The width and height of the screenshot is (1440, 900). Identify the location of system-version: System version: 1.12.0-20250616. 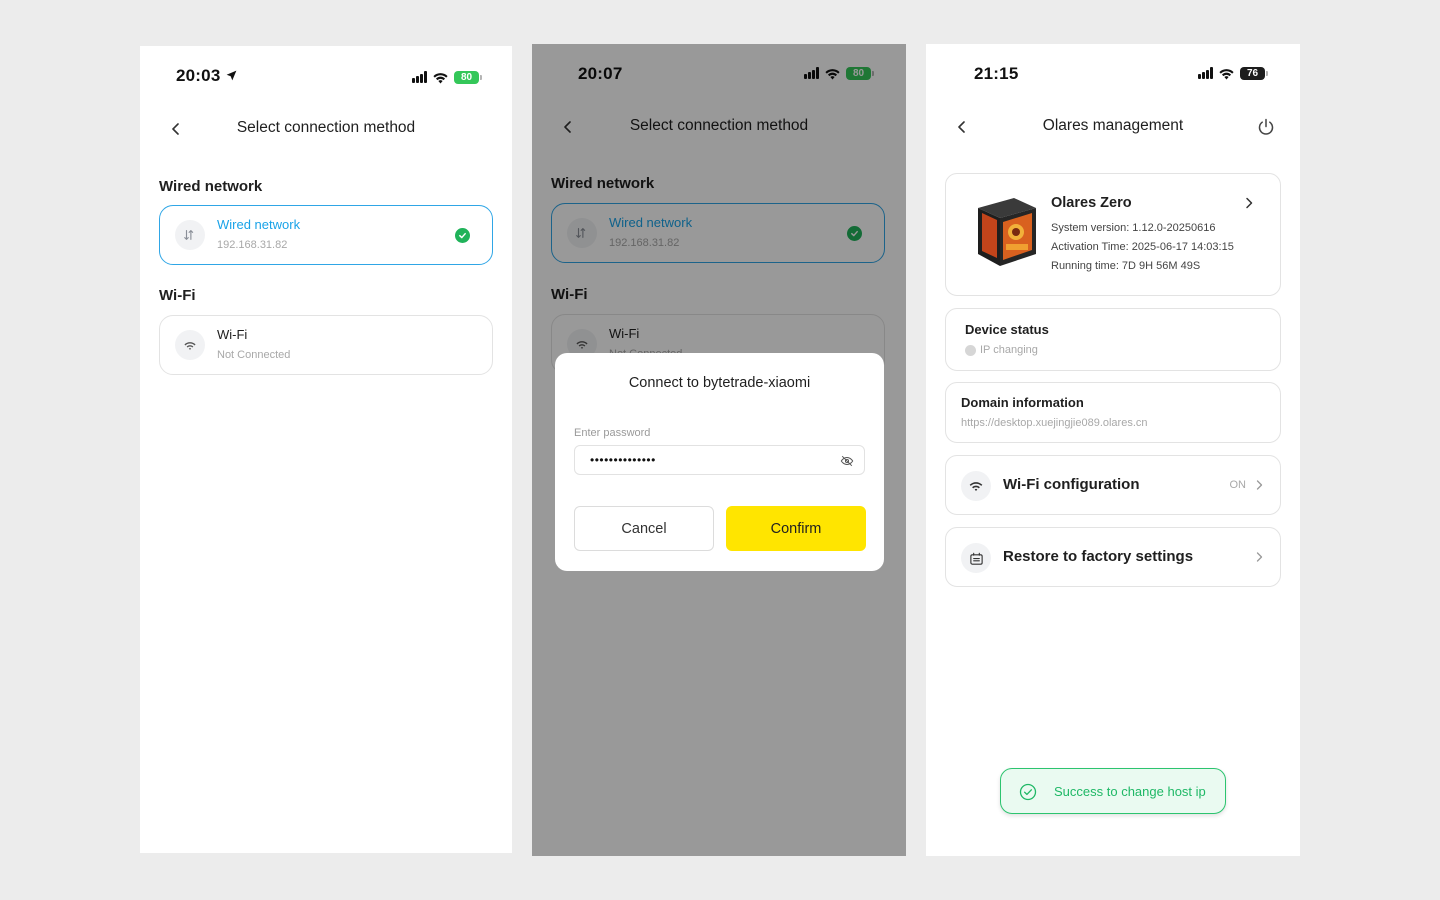
(1133, 228).